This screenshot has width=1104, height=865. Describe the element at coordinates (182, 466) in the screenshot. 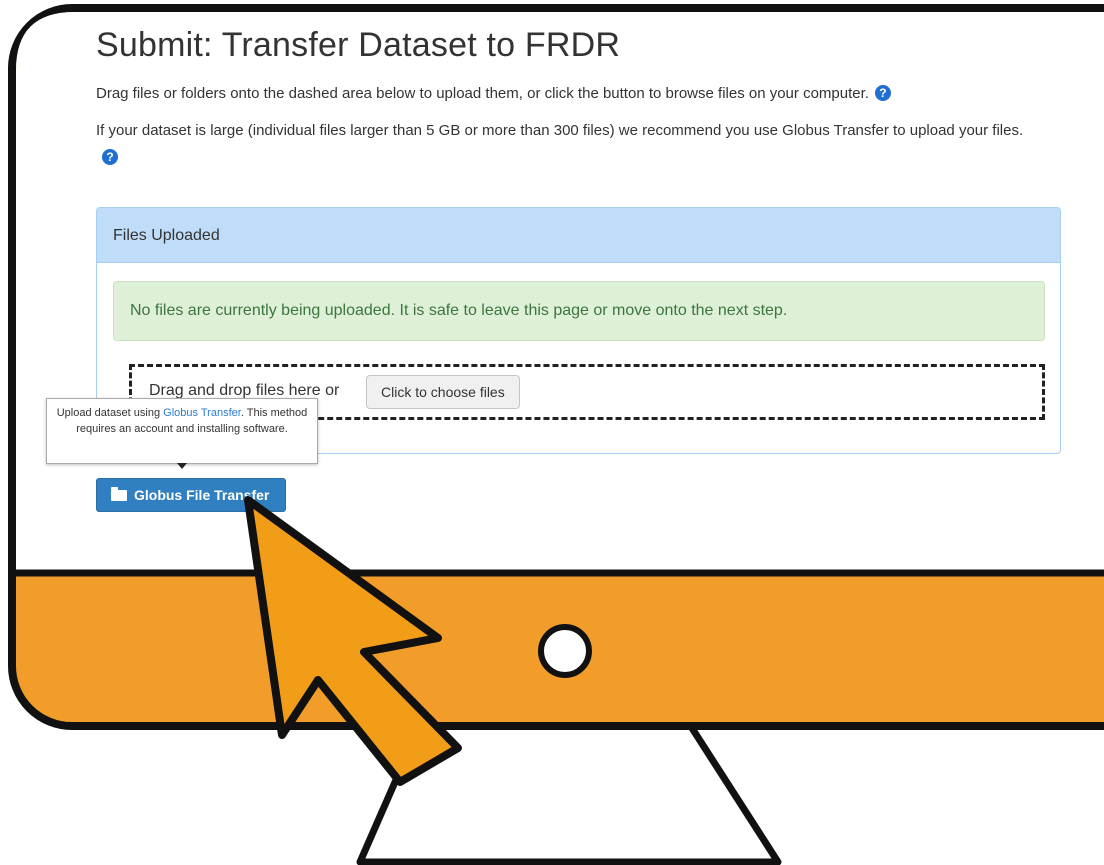

I see `tooltip-arrow` at that location.